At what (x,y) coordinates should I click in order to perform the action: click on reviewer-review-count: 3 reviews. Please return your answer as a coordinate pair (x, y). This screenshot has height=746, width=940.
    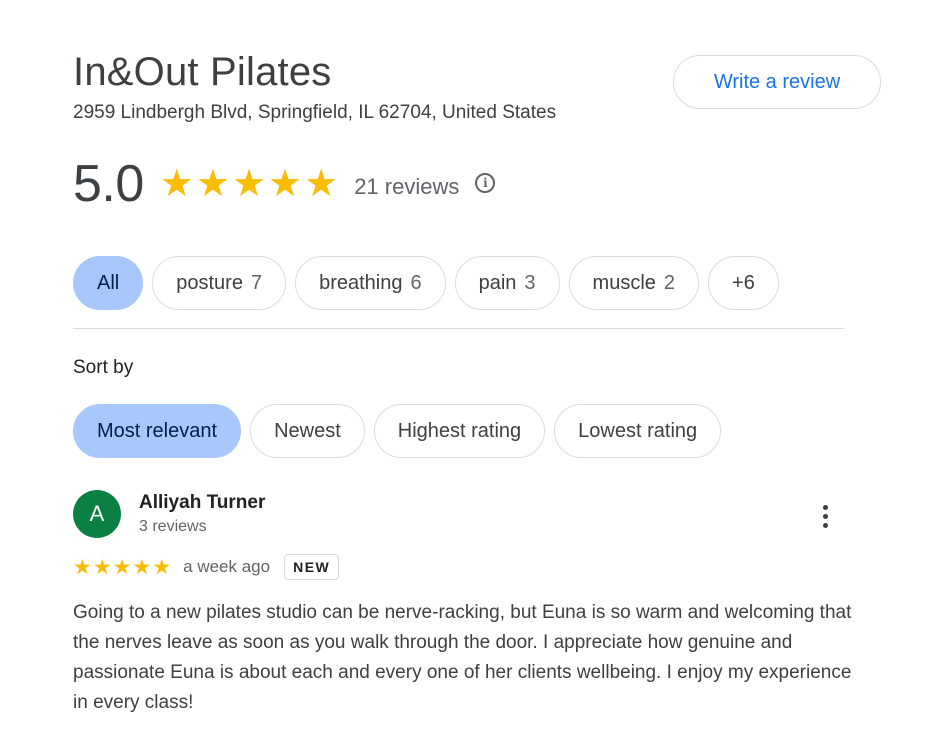
    Looking at the image, I should click on (173, 526).